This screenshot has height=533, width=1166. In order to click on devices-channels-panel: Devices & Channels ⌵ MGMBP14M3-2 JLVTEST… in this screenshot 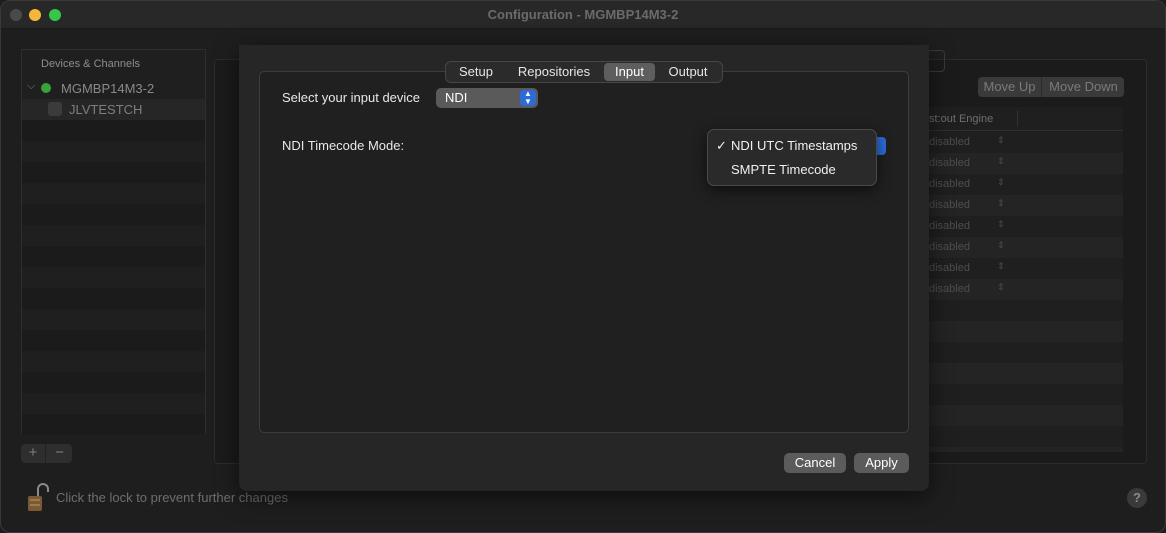, I will do `click(113, 242)`.